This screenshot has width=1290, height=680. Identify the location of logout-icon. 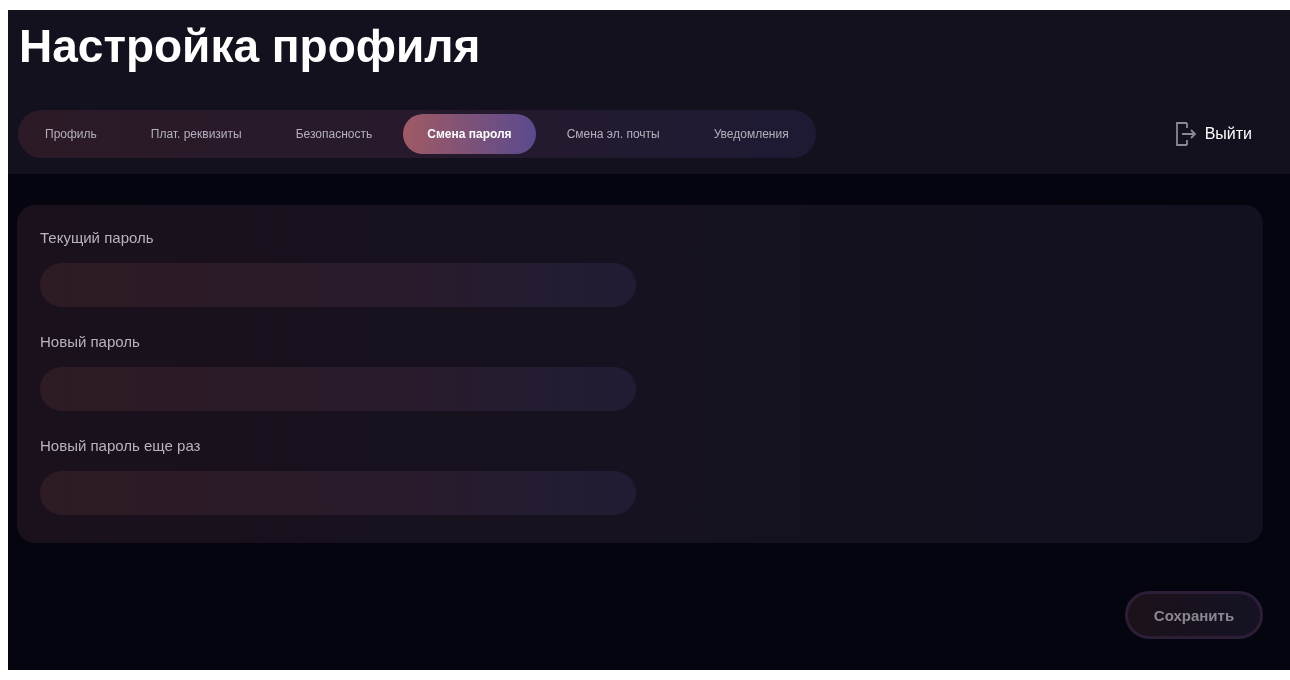
(1185, 134).